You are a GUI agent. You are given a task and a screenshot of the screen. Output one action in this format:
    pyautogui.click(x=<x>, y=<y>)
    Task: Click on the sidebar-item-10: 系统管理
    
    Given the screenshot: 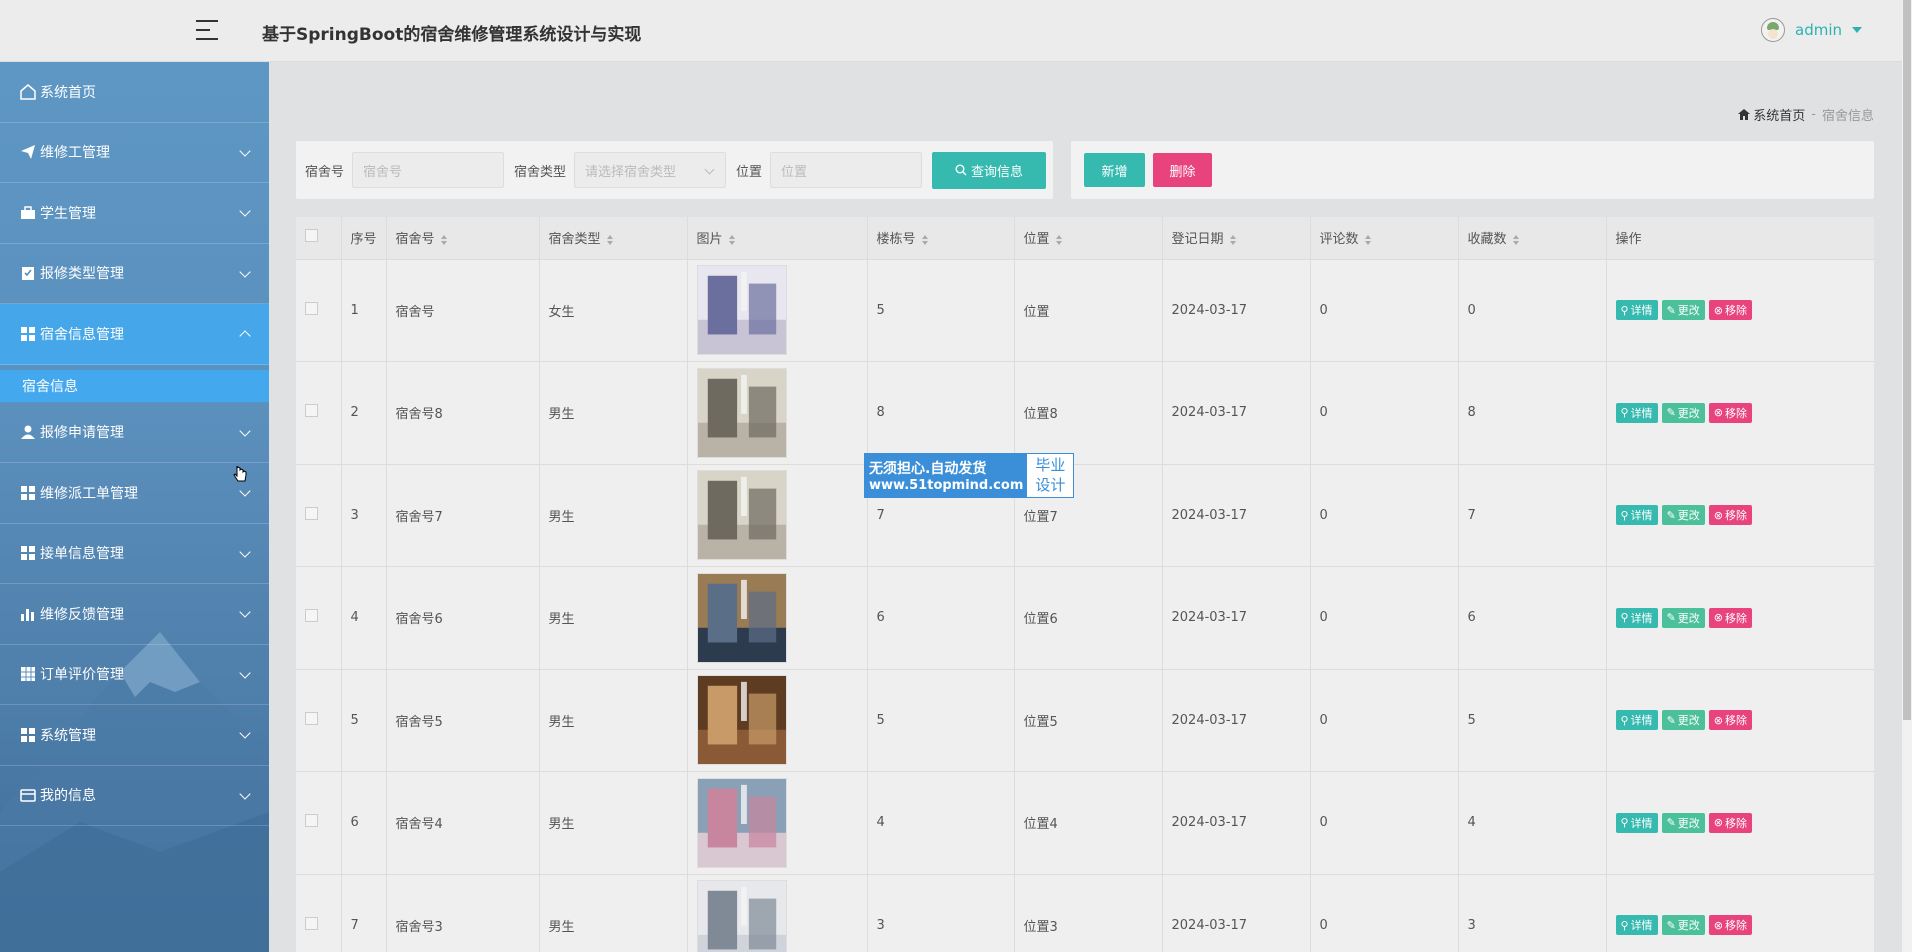 What is the action you would take?
    pyautogui.click(x=134, y=735)
    